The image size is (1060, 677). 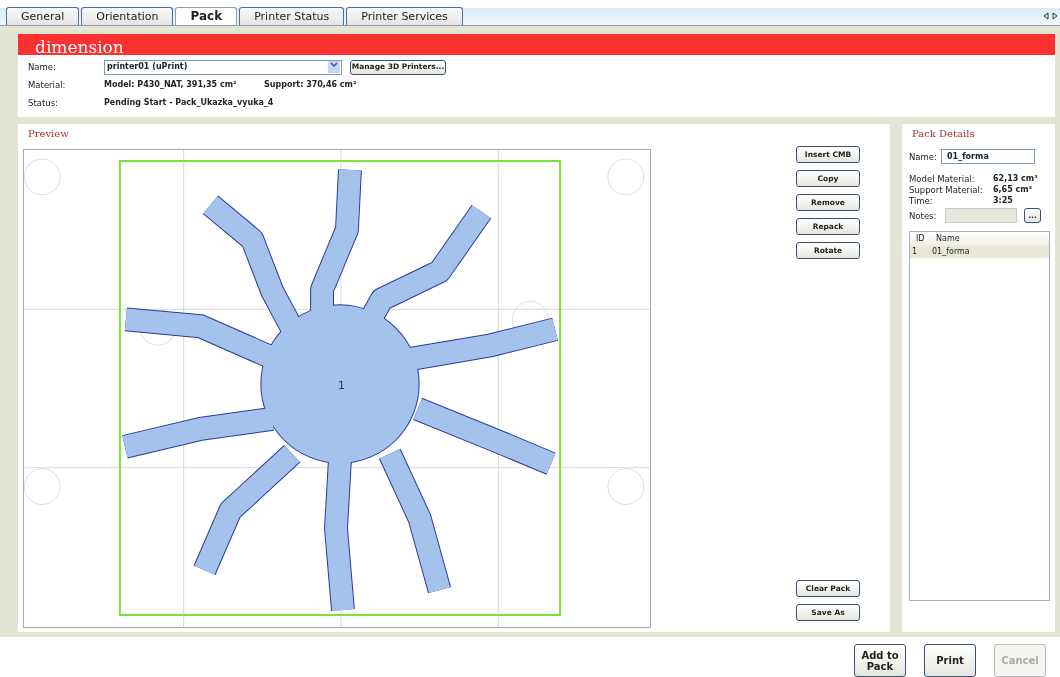 What do you see at coordinates (950, 660) in the screenshot?
I see `footer-button: Print` at bounding box center [950, 660].